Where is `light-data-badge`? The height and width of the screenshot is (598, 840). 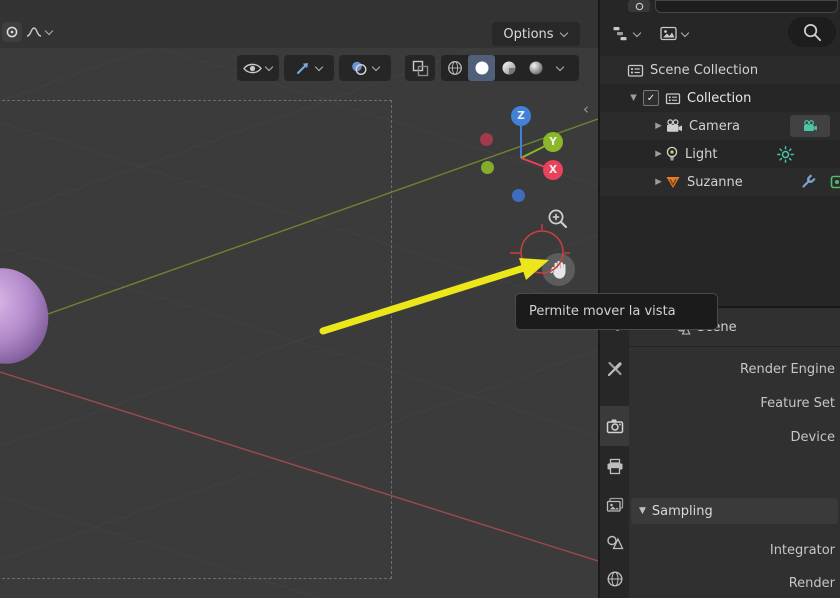
light-data-badge is located at coordinates (785, 156).